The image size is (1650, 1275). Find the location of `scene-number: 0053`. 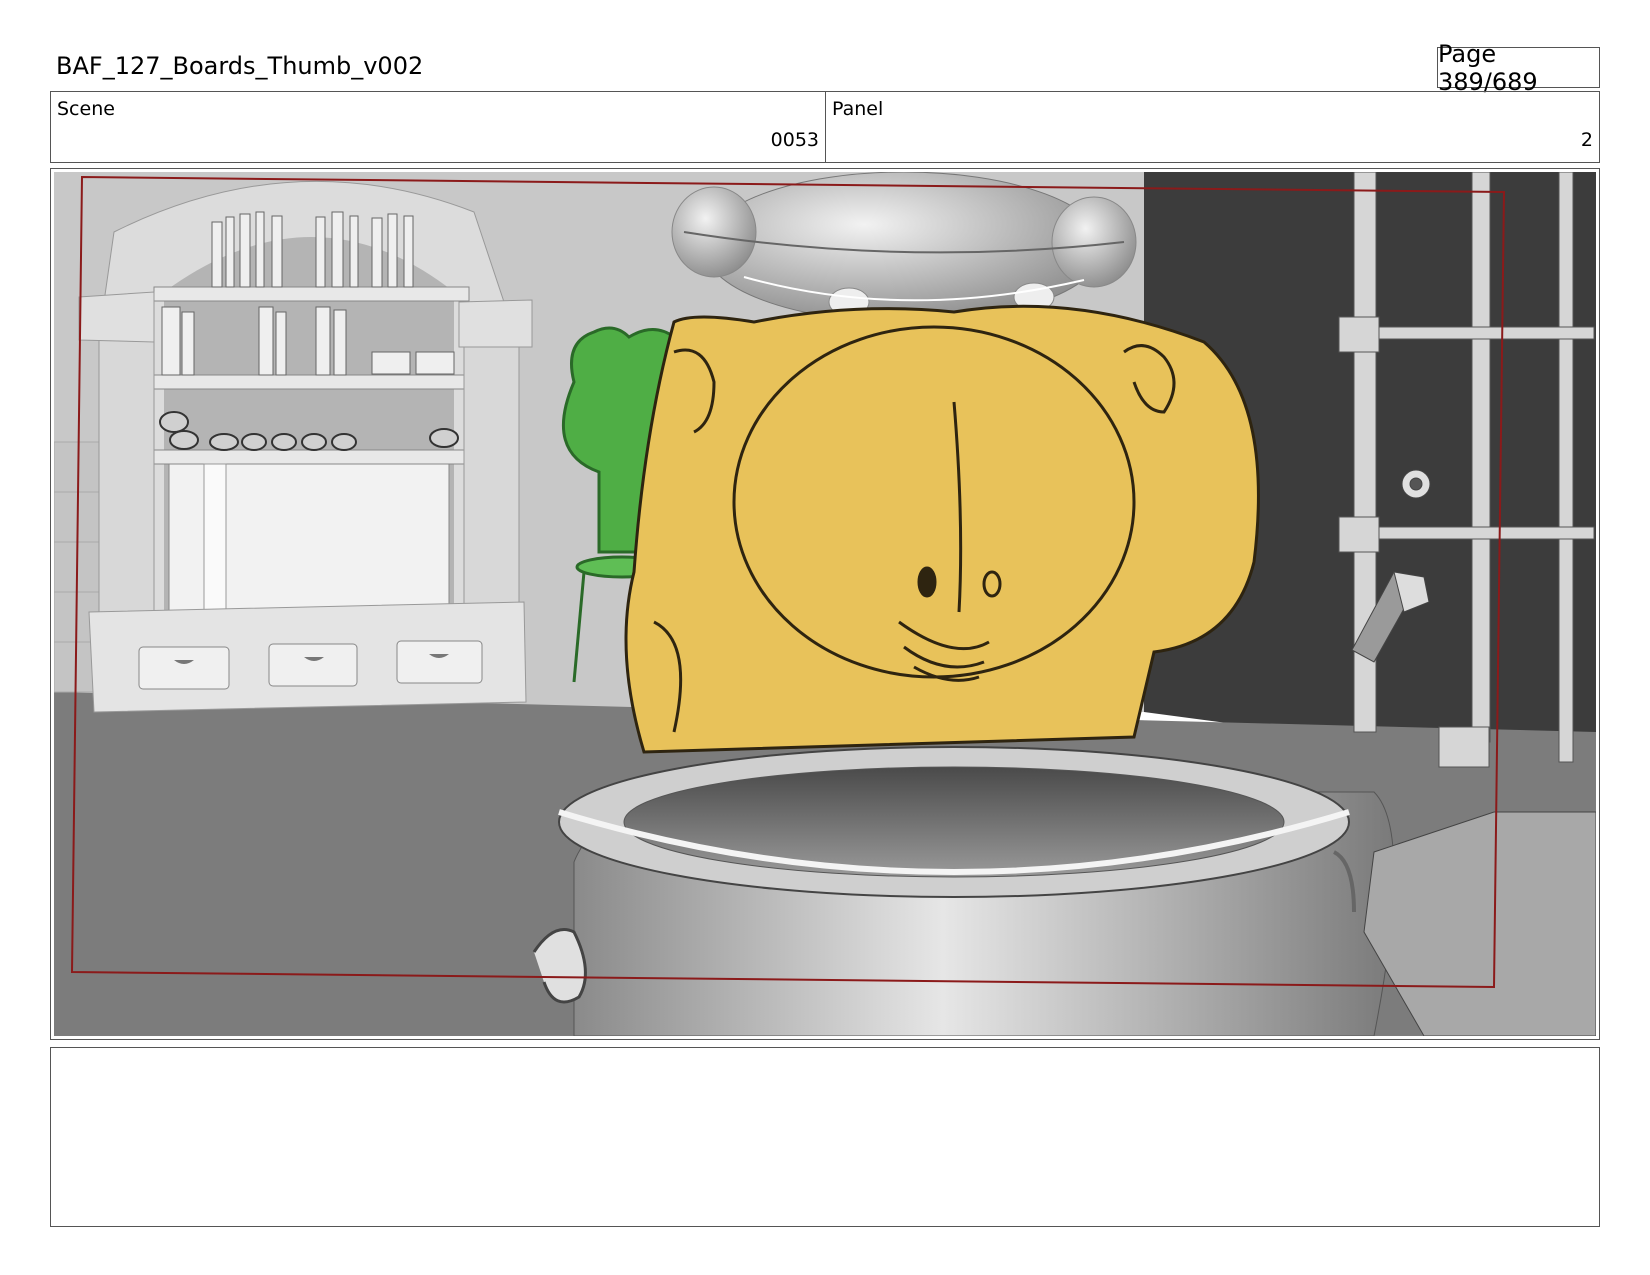

scene-number: 0053 is located at coordinates (794, 140).